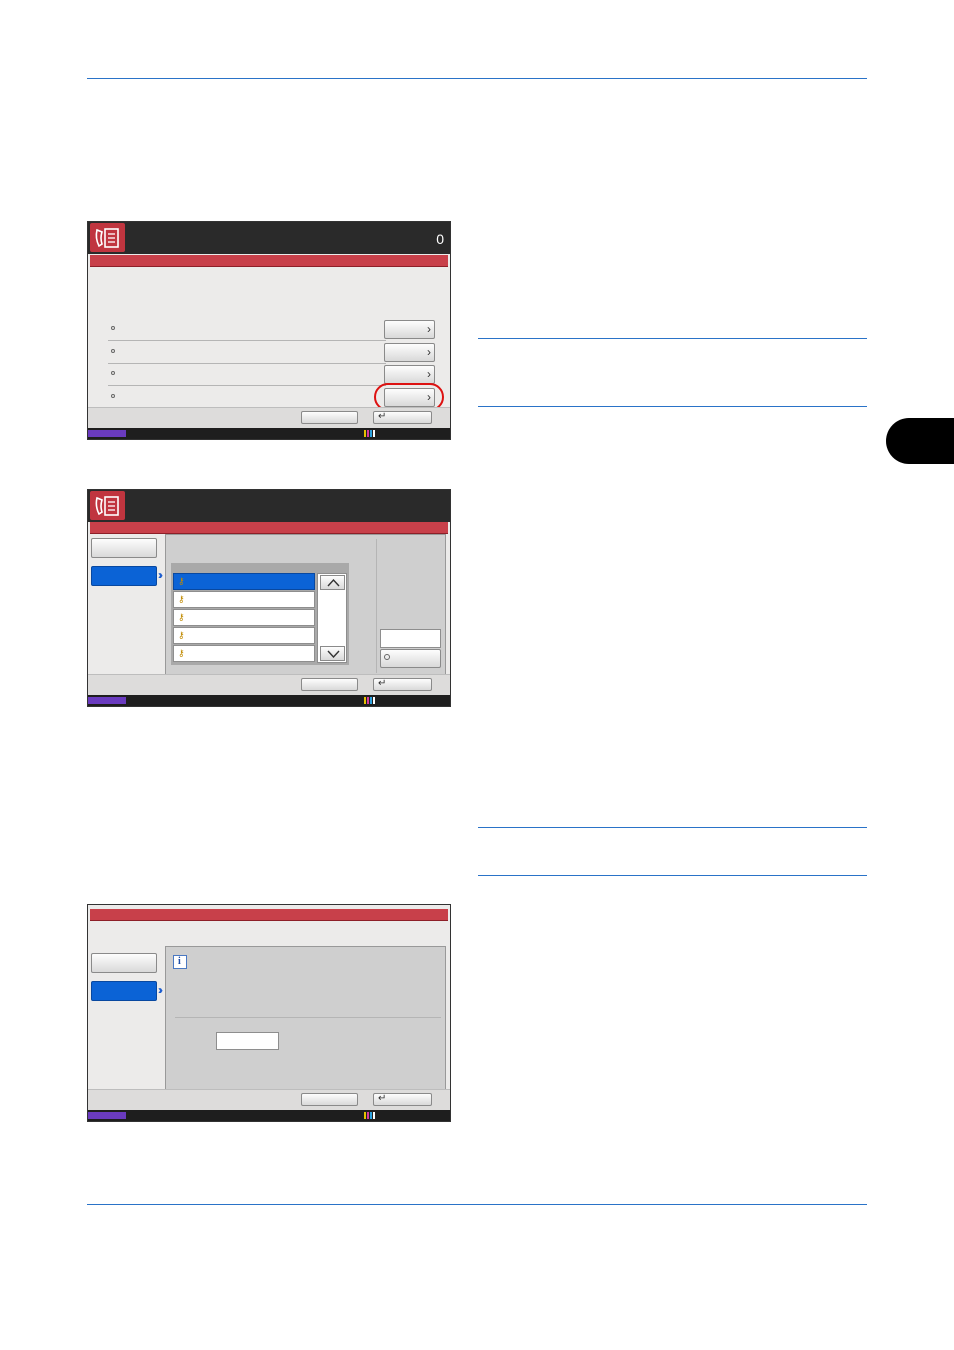 This screenshot has width=954, height=1350. Describe the element at coordinates (269, 506) in the screenshot. I see `top-bar` at that location.